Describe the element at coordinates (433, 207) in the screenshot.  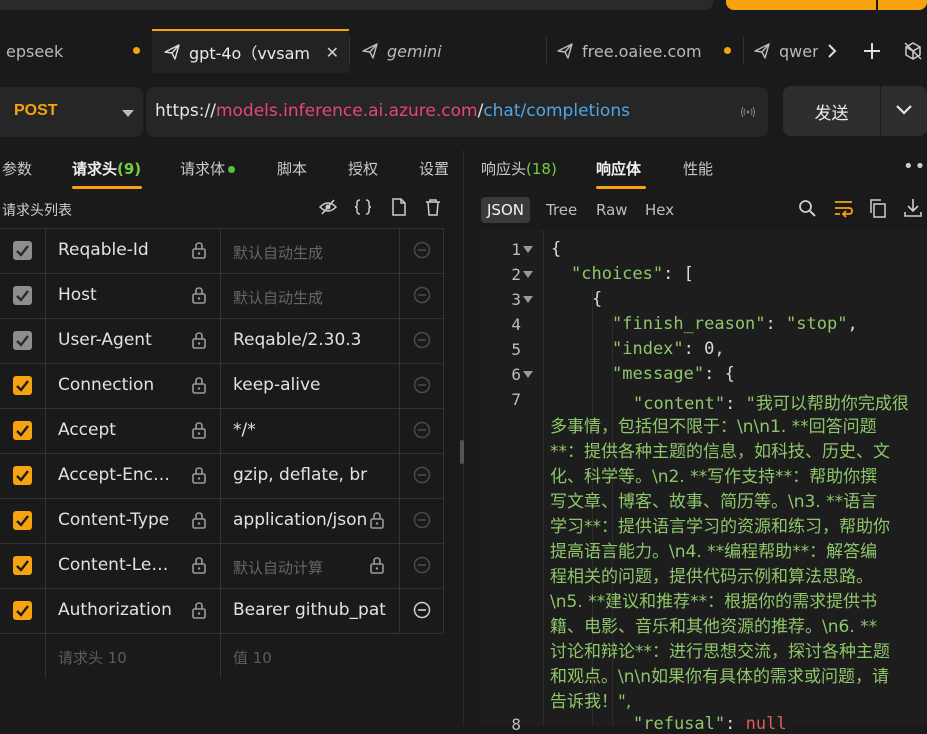
I see `trash-icon` at that location.